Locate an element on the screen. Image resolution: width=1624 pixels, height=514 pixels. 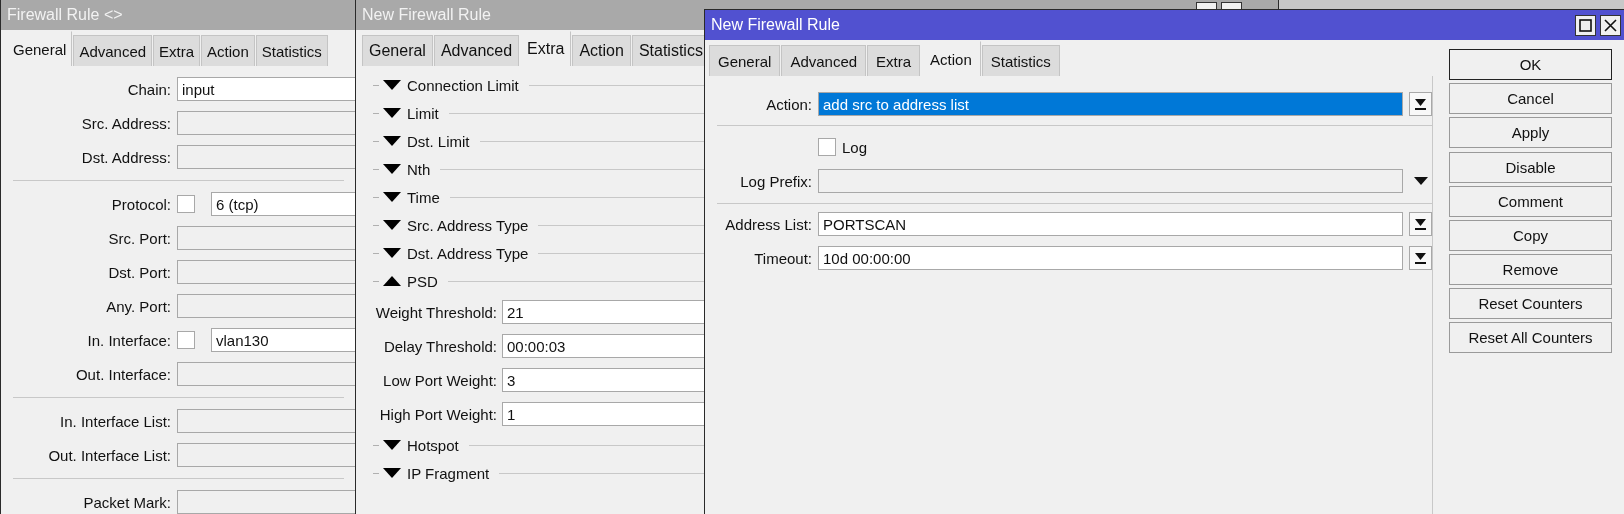
input-field: 10d 00:00:00 is located at coordinates (1110, 258).